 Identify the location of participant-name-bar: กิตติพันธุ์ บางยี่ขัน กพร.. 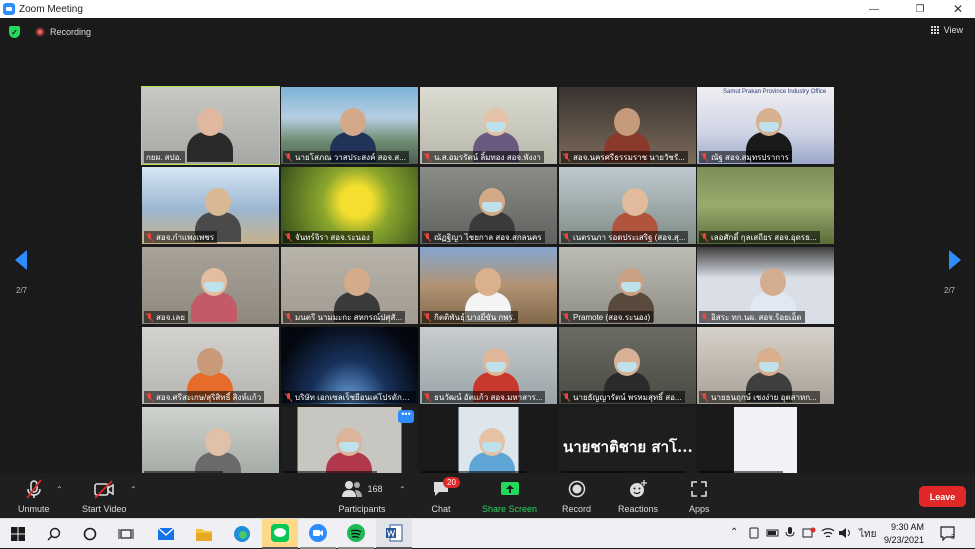
(470, 317).